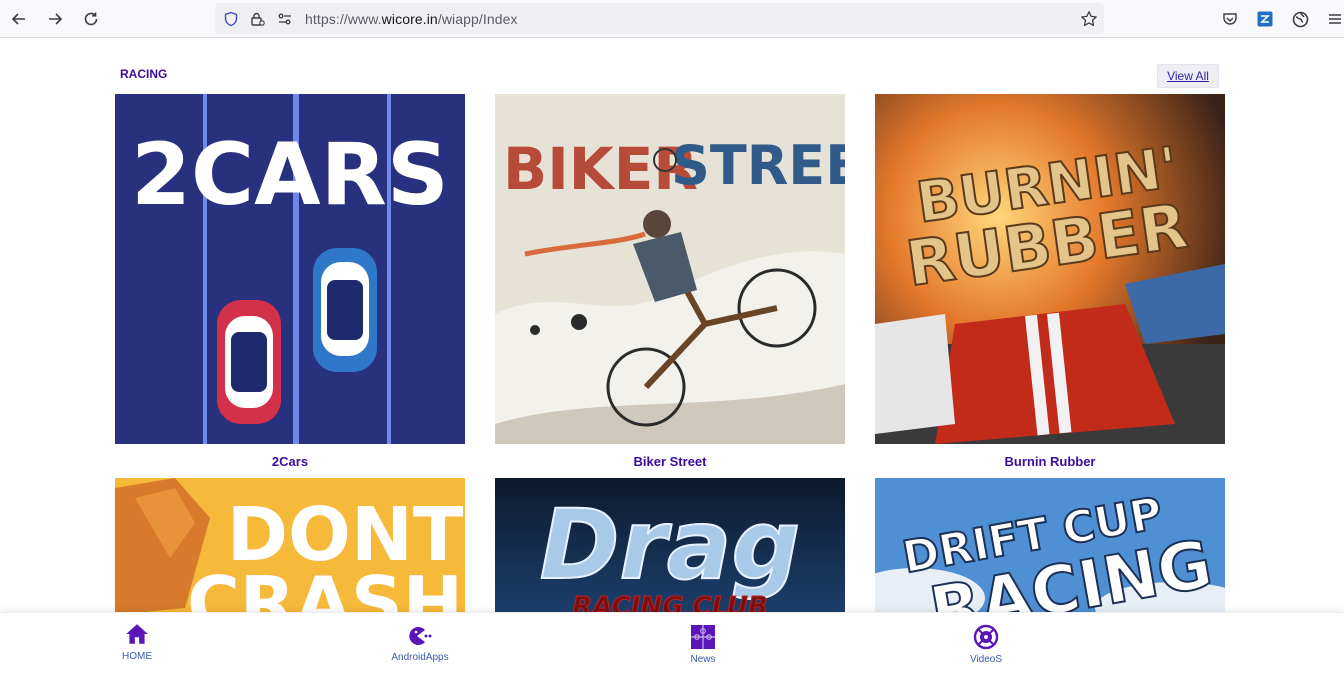 This screenshot has height=676, width=1344. Describe the element at coordinates (290, 269) in the screenshot. I see `game-thumbnail: 2CARS` at that location.